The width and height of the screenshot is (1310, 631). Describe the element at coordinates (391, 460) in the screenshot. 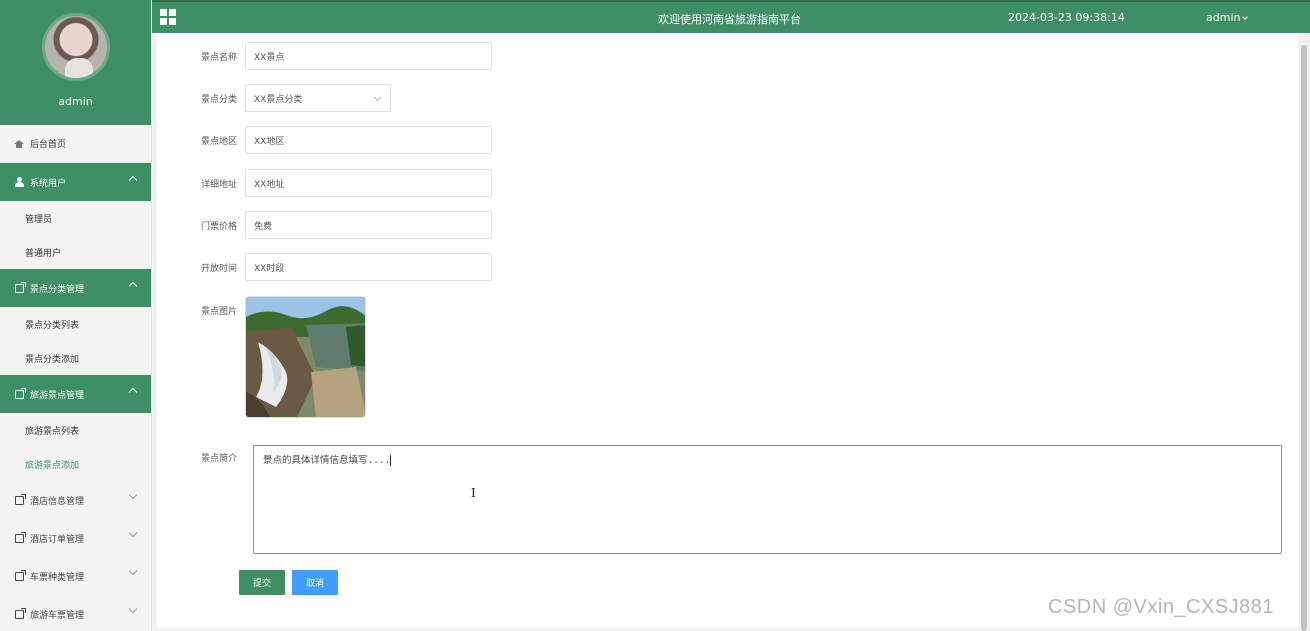

I see `text-caret` at that location.